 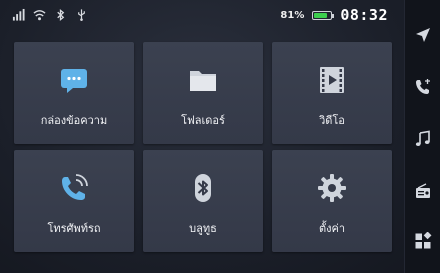 What do you see at coordinates (423, 191) in the screenshot?
I see `radio-icon` at bounding box center [423, 191].